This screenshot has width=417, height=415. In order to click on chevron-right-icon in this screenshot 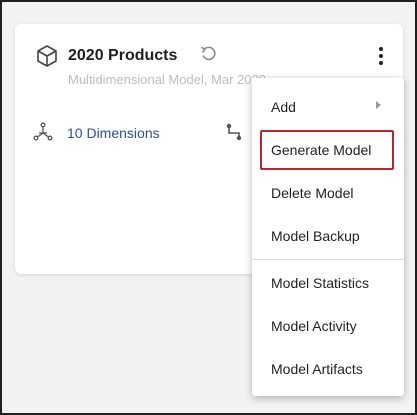, I will do `click(378, 105)`.